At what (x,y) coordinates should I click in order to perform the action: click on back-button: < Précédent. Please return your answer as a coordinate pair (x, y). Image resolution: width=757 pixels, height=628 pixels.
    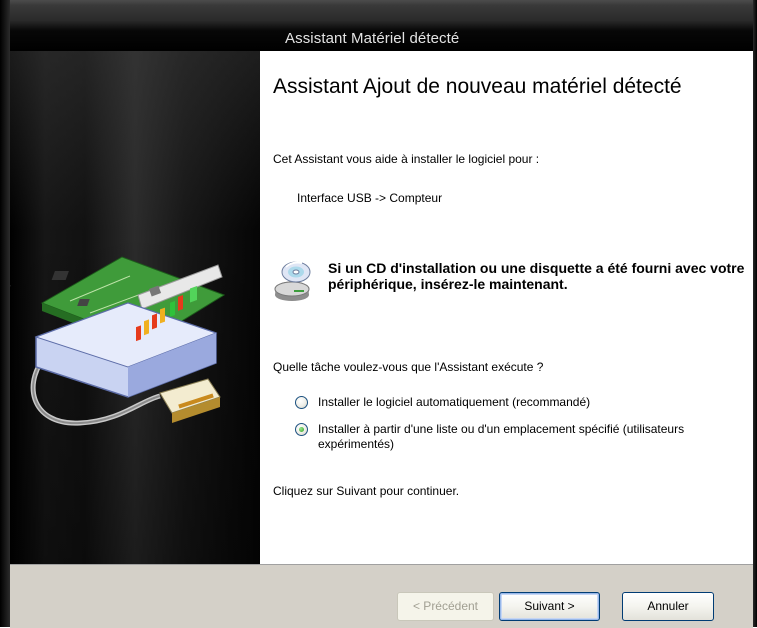
    Looking at the image, I should click on (445, 606).